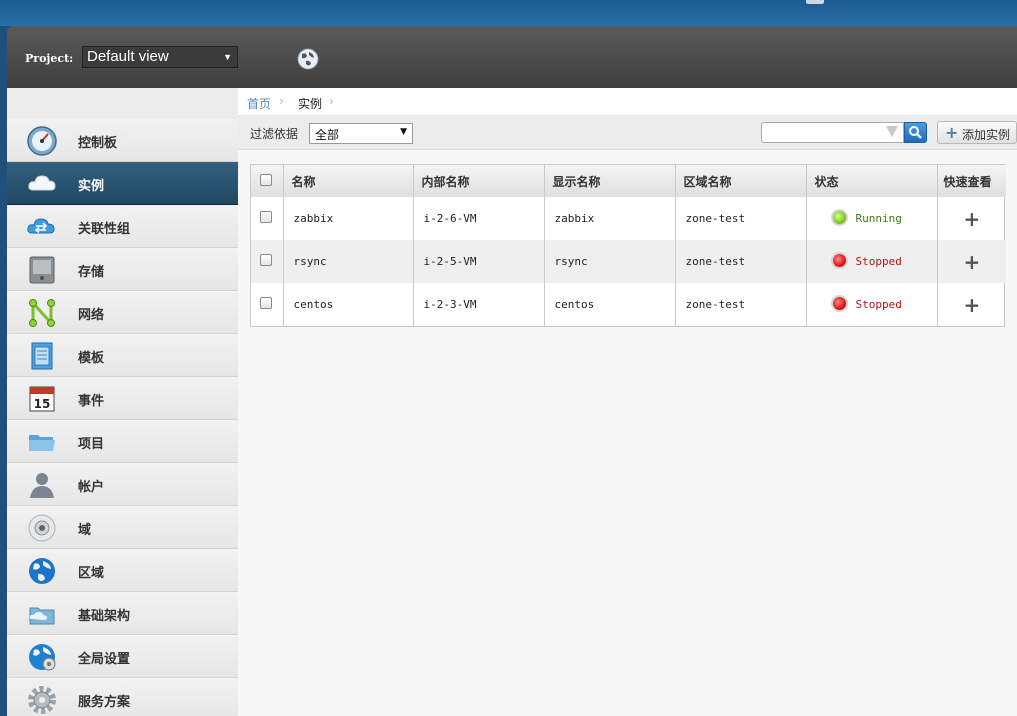  Describe the element at coordinates (310, 104) in the screenshot. I see `breadcrumb-current: 实例` at that location.